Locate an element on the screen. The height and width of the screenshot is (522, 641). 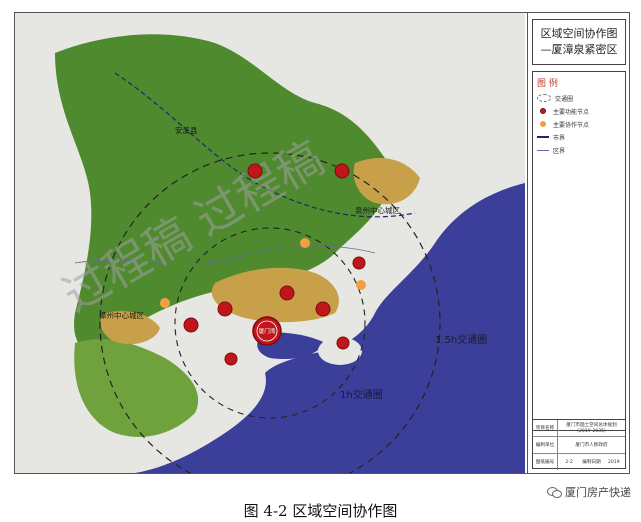
legend-item: 交通圈 is located at coordinates (579, 98).